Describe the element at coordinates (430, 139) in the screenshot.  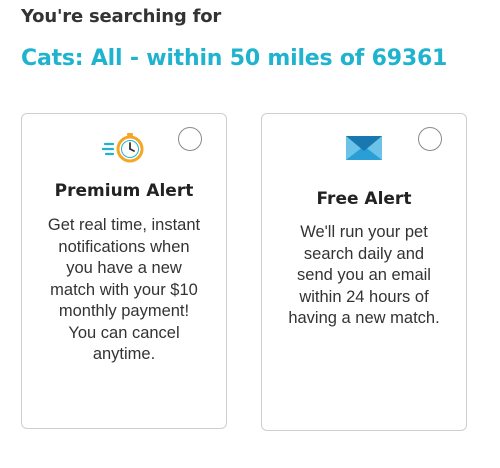
I see `free-alert-radio` at that location.